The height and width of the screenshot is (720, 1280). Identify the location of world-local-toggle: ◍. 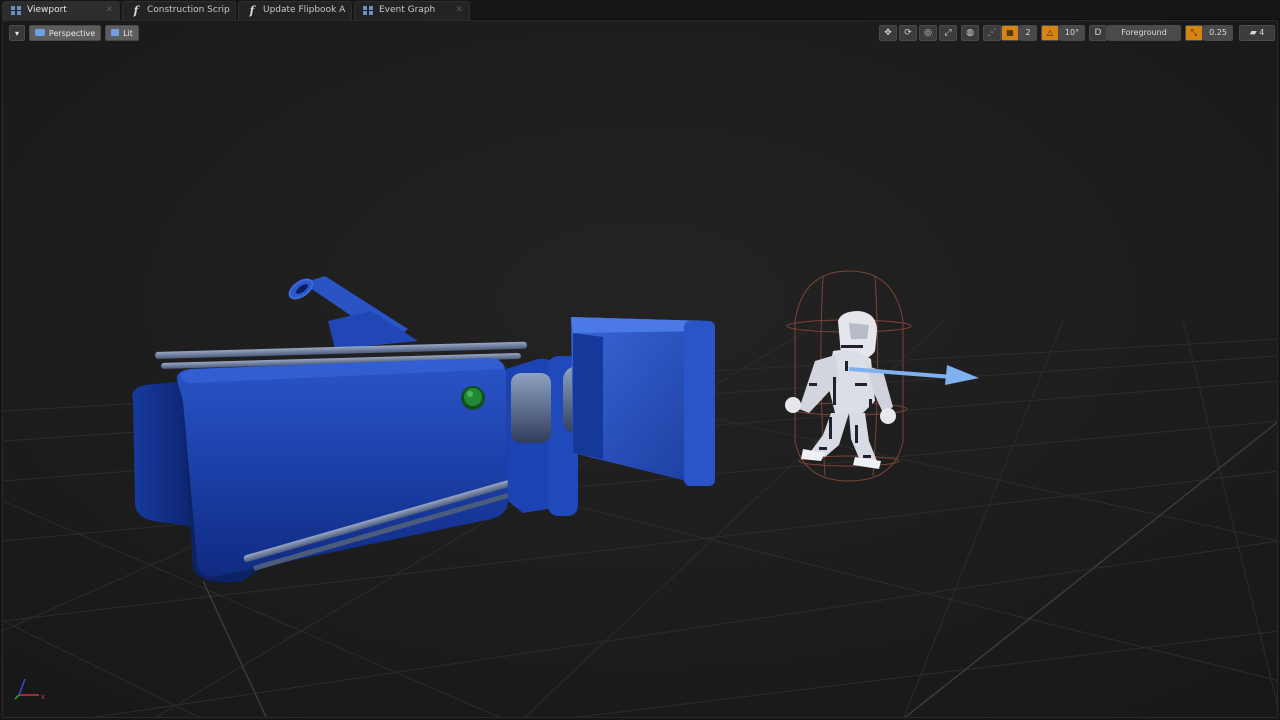
(970, 33).